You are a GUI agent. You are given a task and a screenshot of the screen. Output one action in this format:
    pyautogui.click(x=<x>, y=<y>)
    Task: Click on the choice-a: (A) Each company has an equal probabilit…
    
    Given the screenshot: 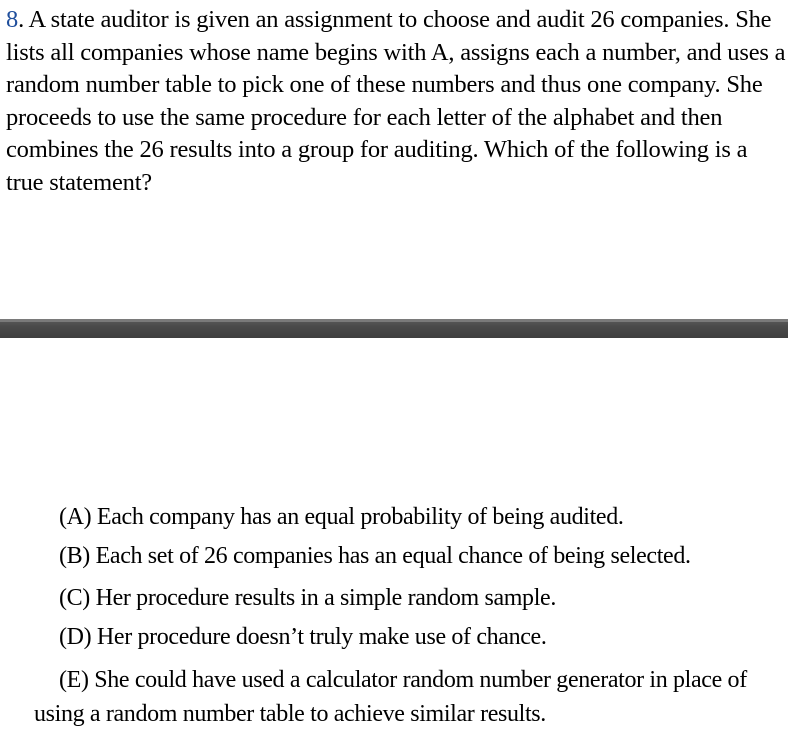 What is the action you would take?
    pyautogui.click(x=341, y=517)
    